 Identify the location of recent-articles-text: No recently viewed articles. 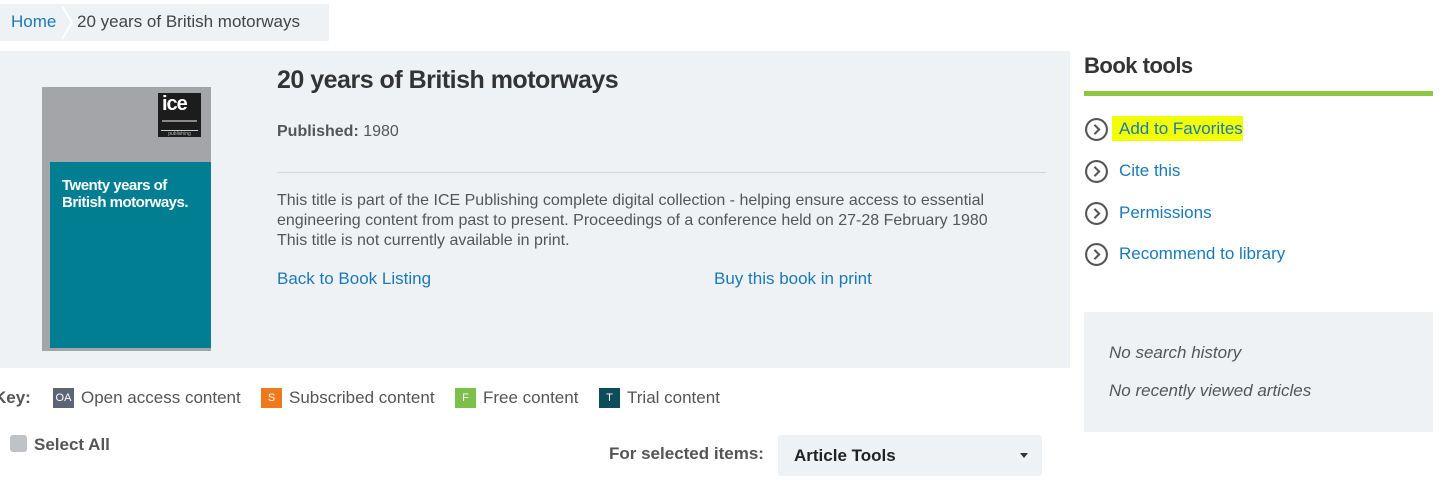
(1210, 390).